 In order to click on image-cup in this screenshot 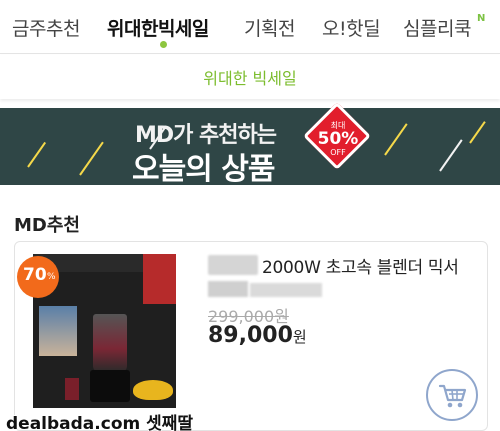, I will do `click(72, 389)`.